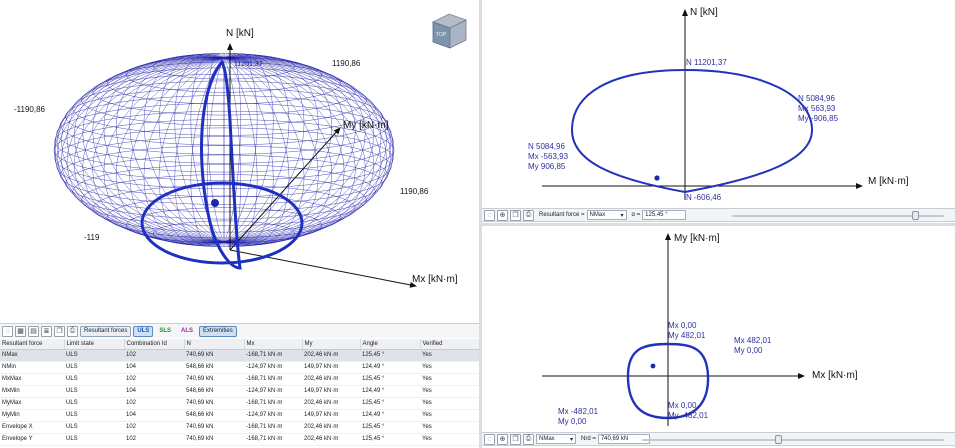 Image resolution: width=955 pixels, height=448 pixels. Describe the element at coordinates (32, 344) in the screenshot. I see `column-header-resultant-force: Resultant force` at that location.